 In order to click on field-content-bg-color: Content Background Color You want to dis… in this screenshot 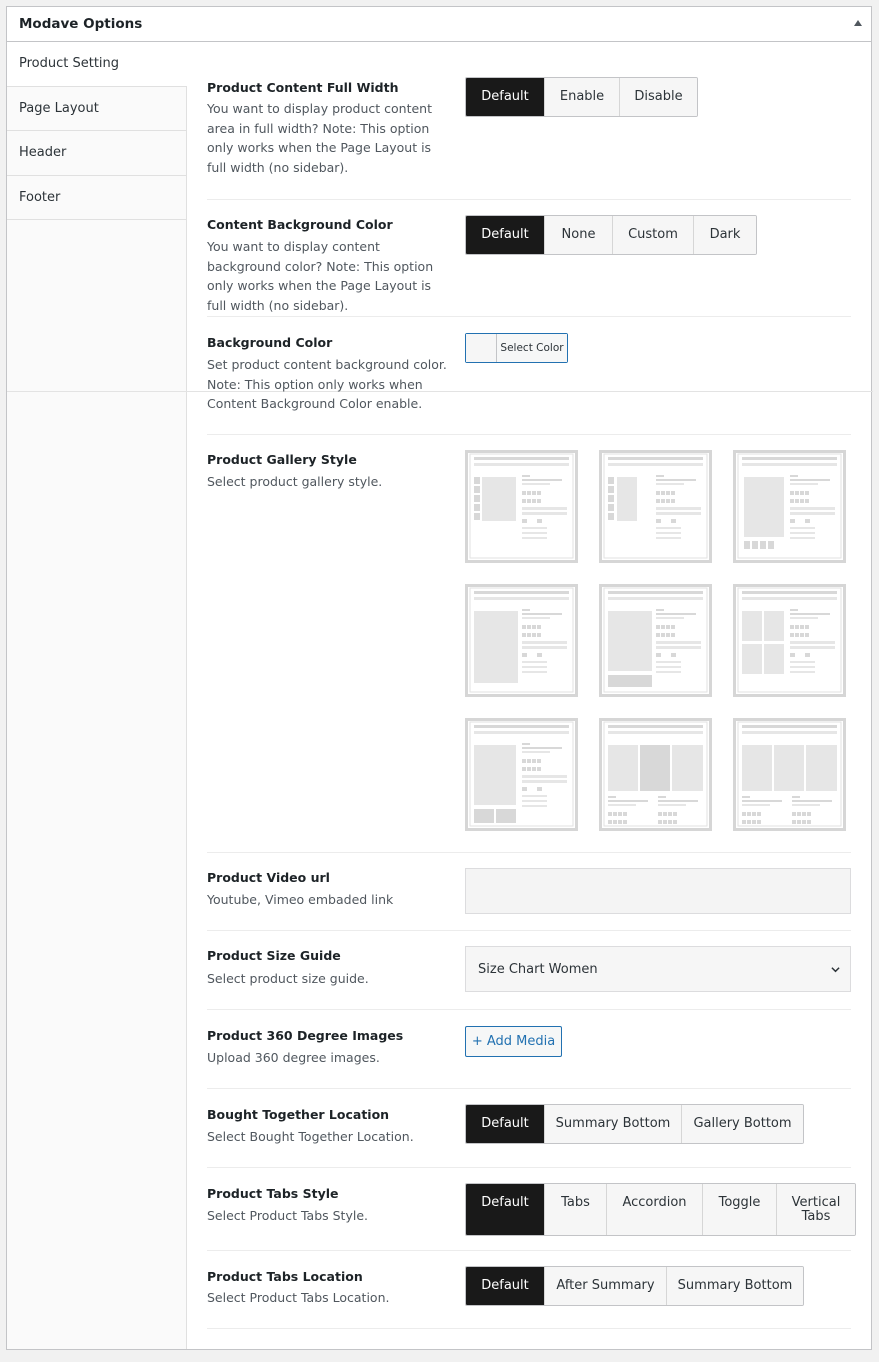, I will do `click(529, 258)`.